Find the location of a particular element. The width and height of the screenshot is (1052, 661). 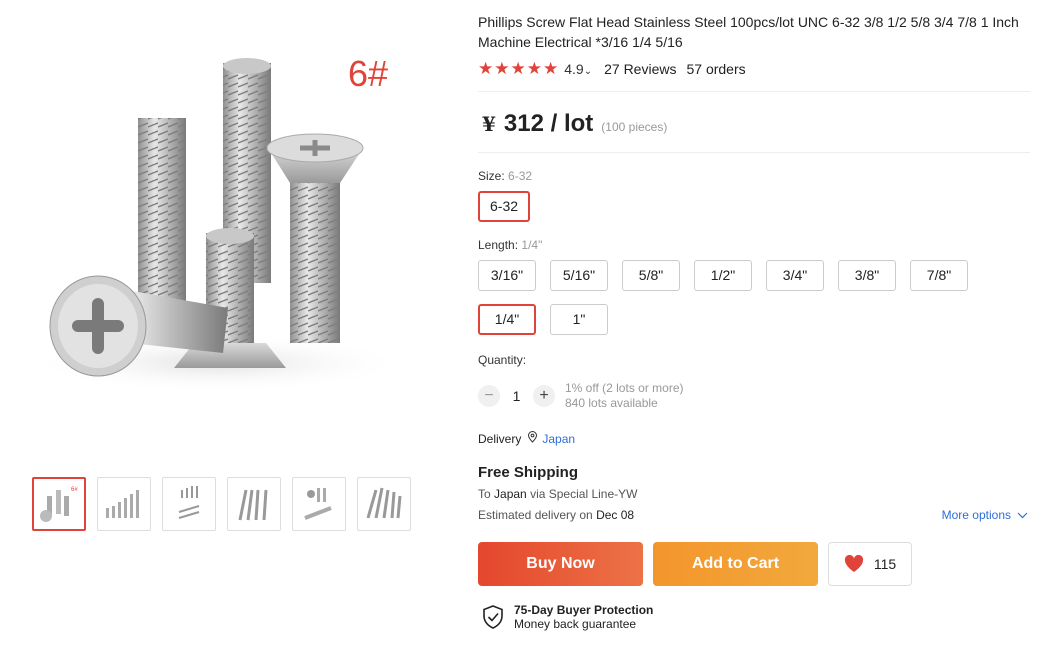

currency-symbol: ¥ is located at coordinates (489, 124).